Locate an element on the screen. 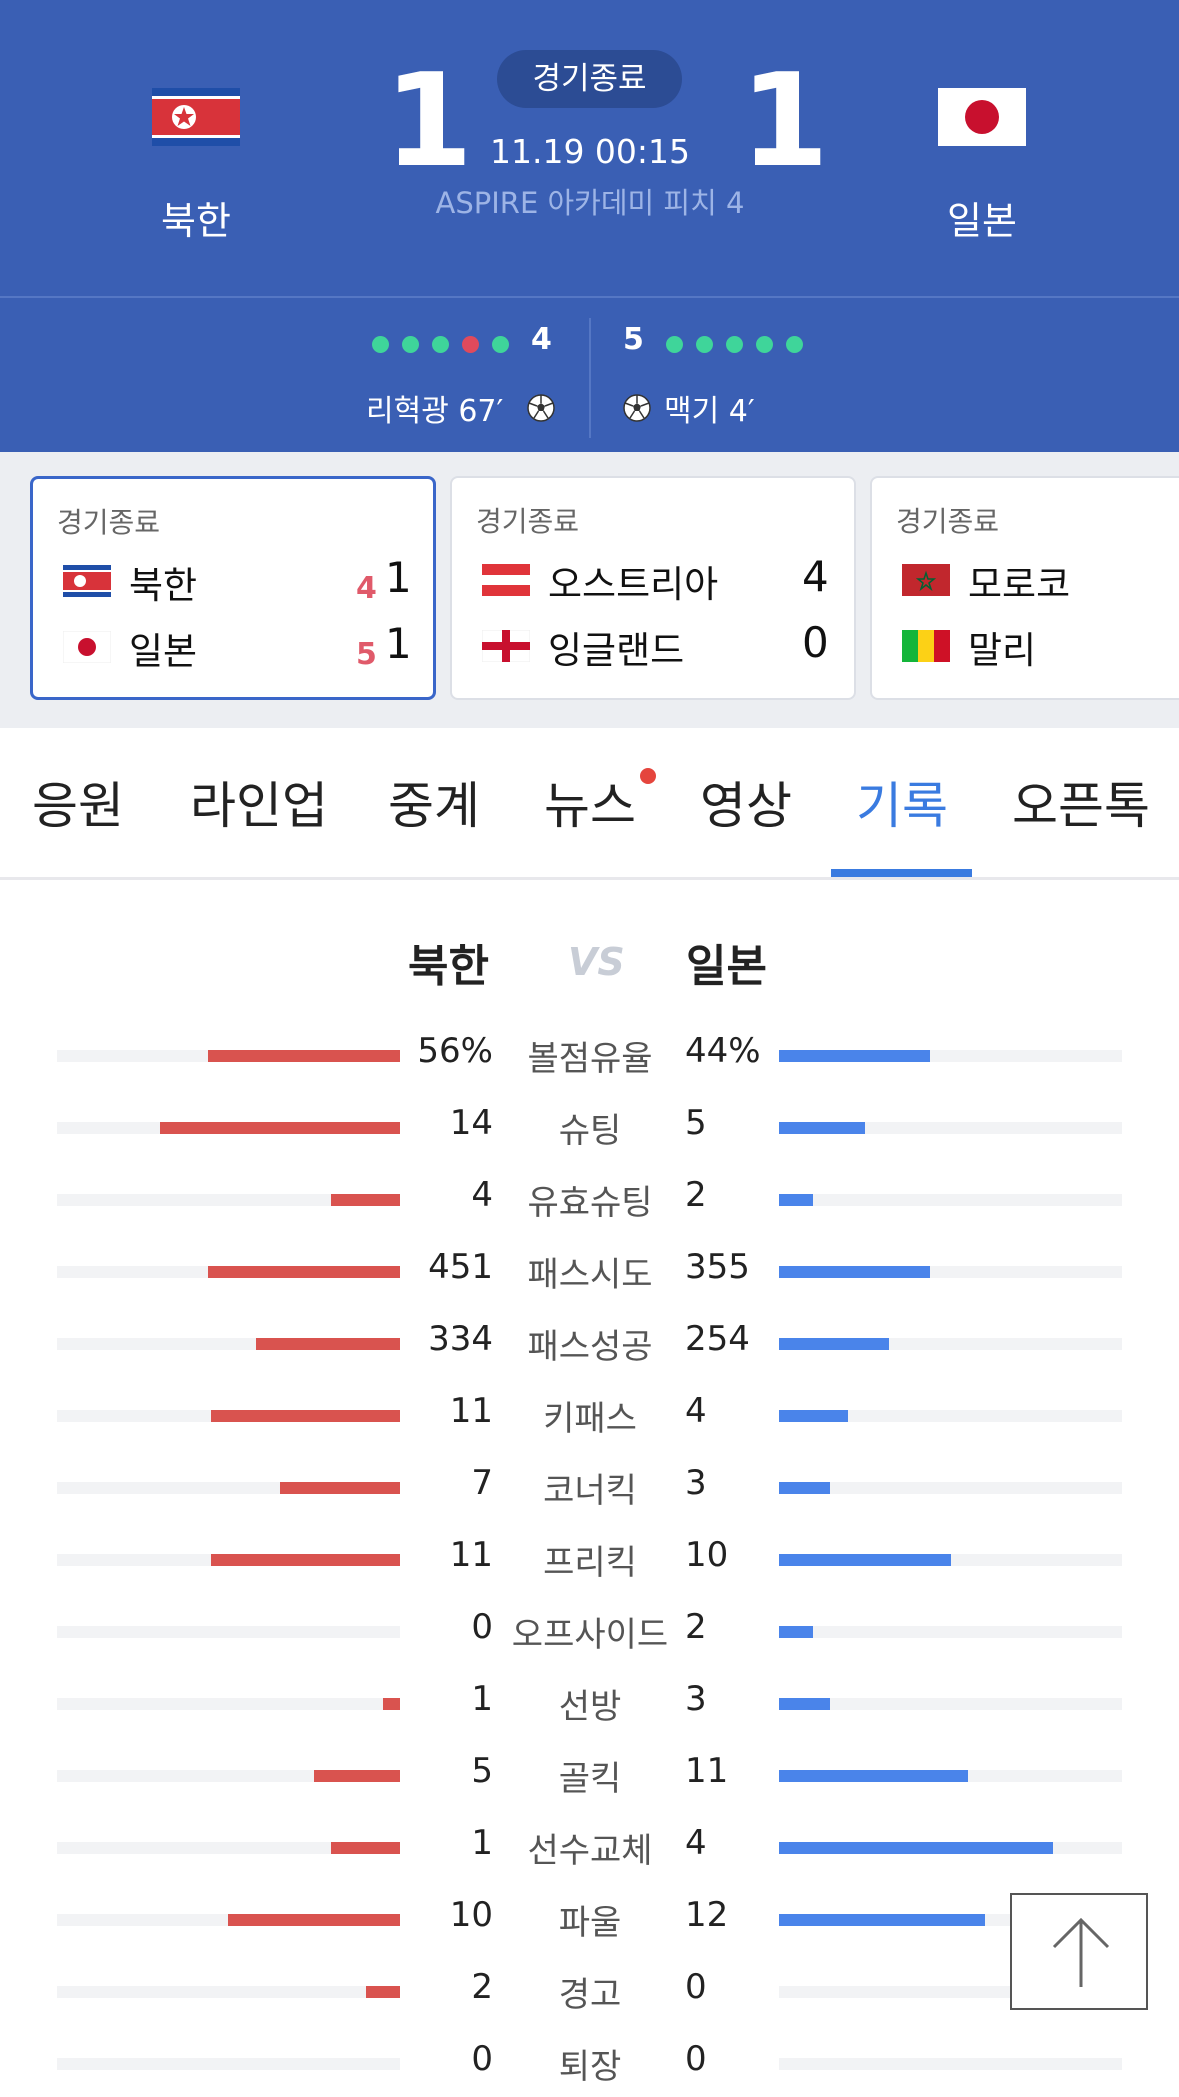  japan-flag-icon is located at coordinates (87, 647).